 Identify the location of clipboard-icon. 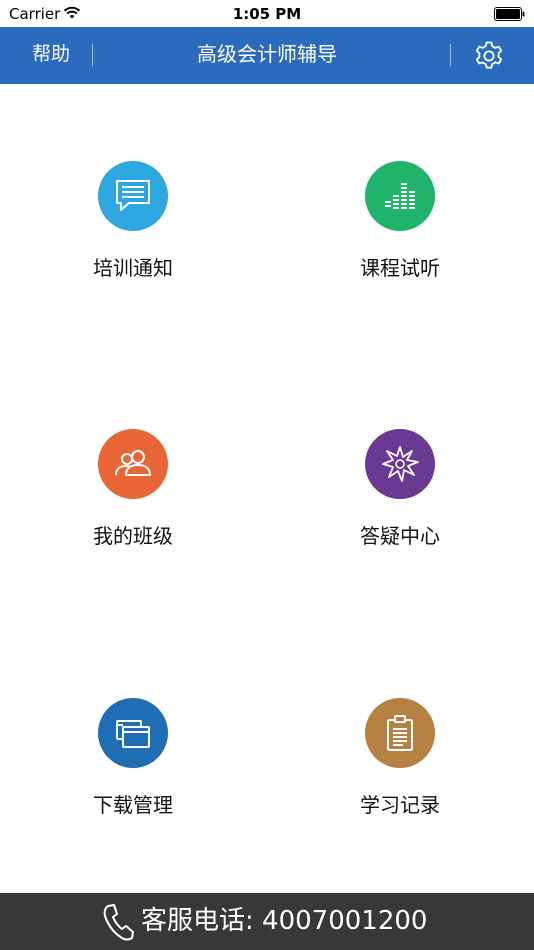
(400, 733).